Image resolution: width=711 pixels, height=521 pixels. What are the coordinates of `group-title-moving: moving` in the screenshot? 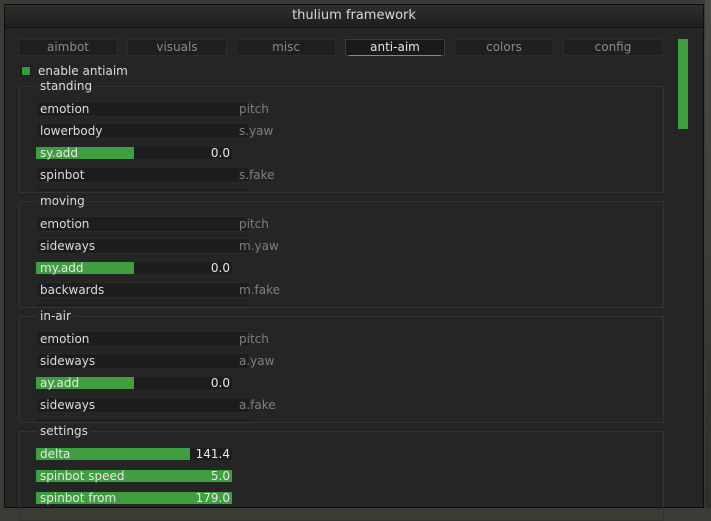 It's located at (62, 201).